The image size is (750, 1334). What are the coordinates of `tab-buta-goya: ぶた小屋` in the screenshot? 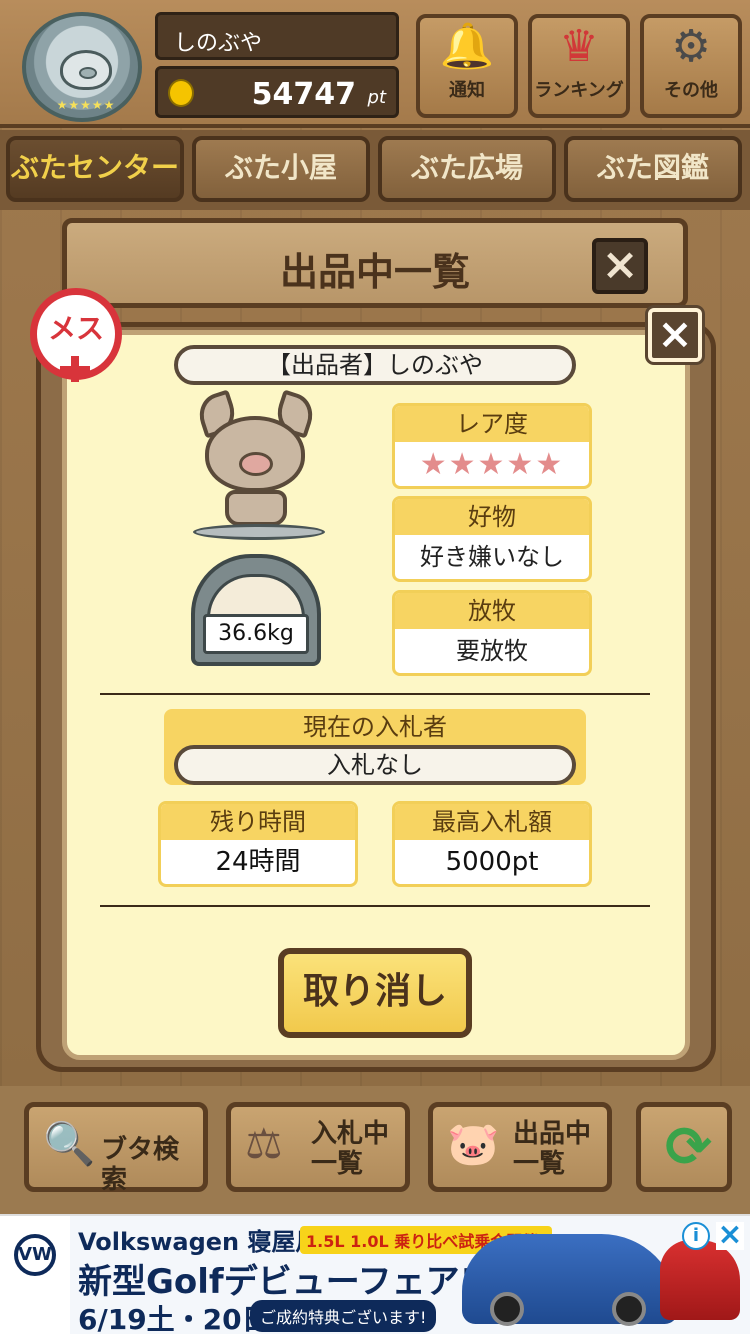 It's located at (281, 169).